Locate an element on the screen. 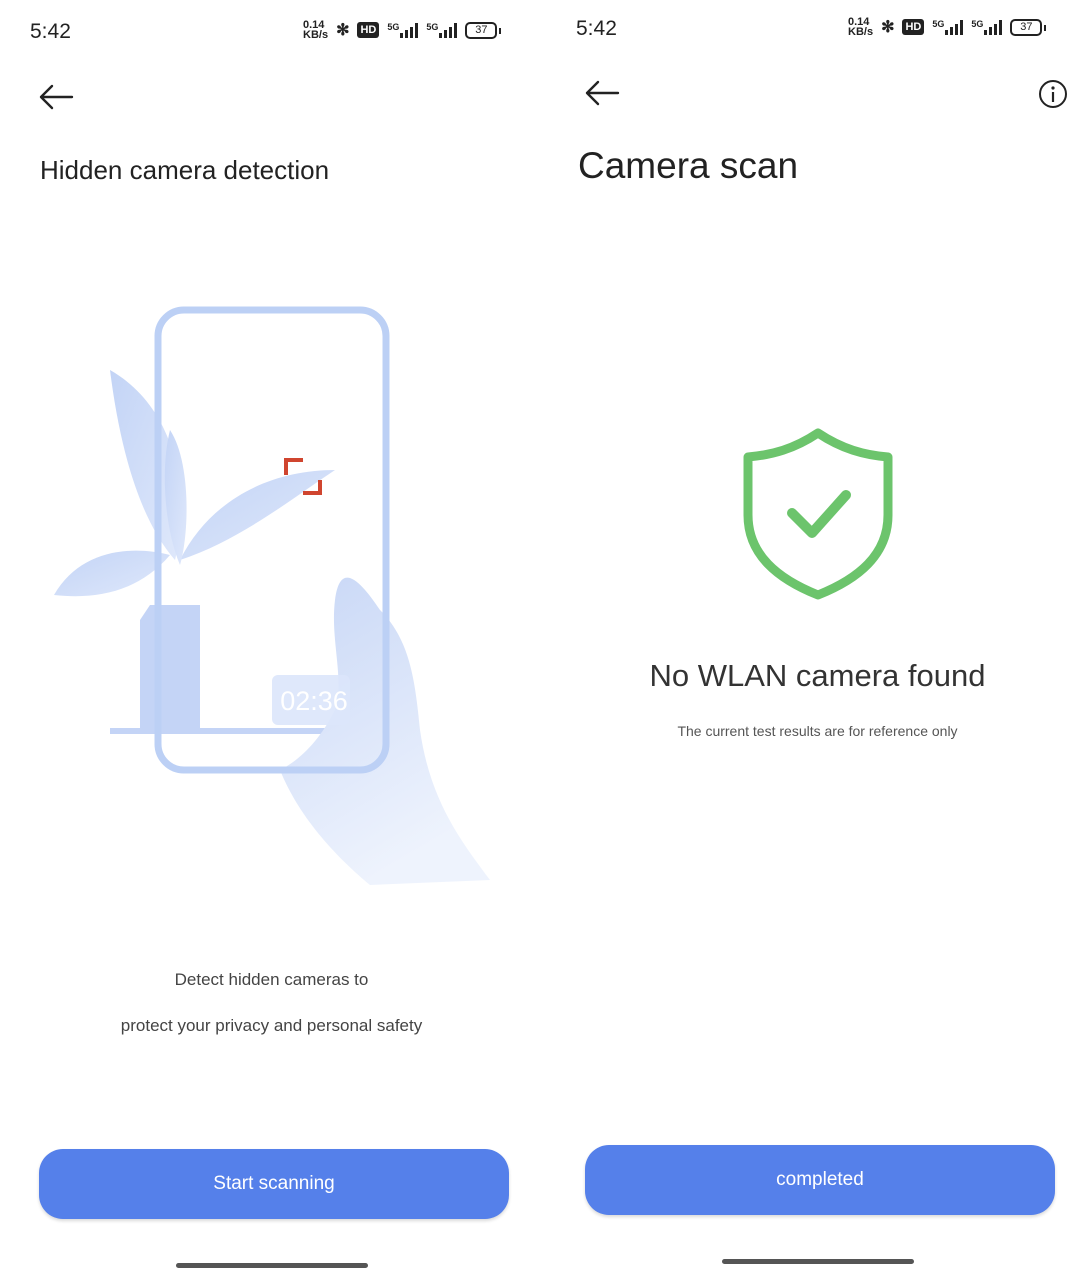 The width and height of the screenshot is (1086, 1280). description-line-2: protect your privacy and personal safety is located at coordinates (271, 1025).